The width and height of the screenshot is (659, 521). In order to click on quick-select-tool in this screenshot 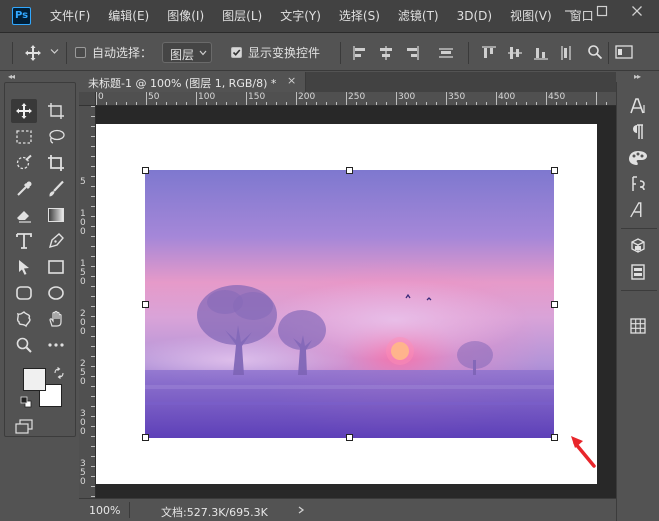, I will do `click(24, 163)`.